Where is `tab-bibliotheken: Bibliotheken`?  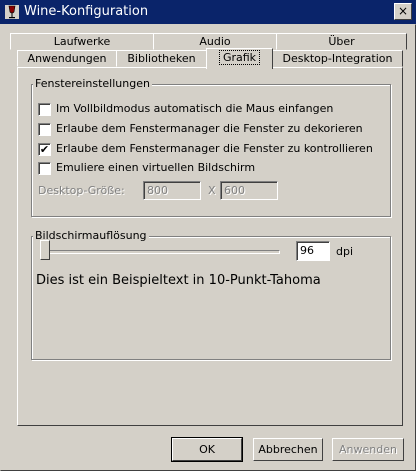
tab-bibliotheken: Bibliotheken is located at coordinates (161, 58).